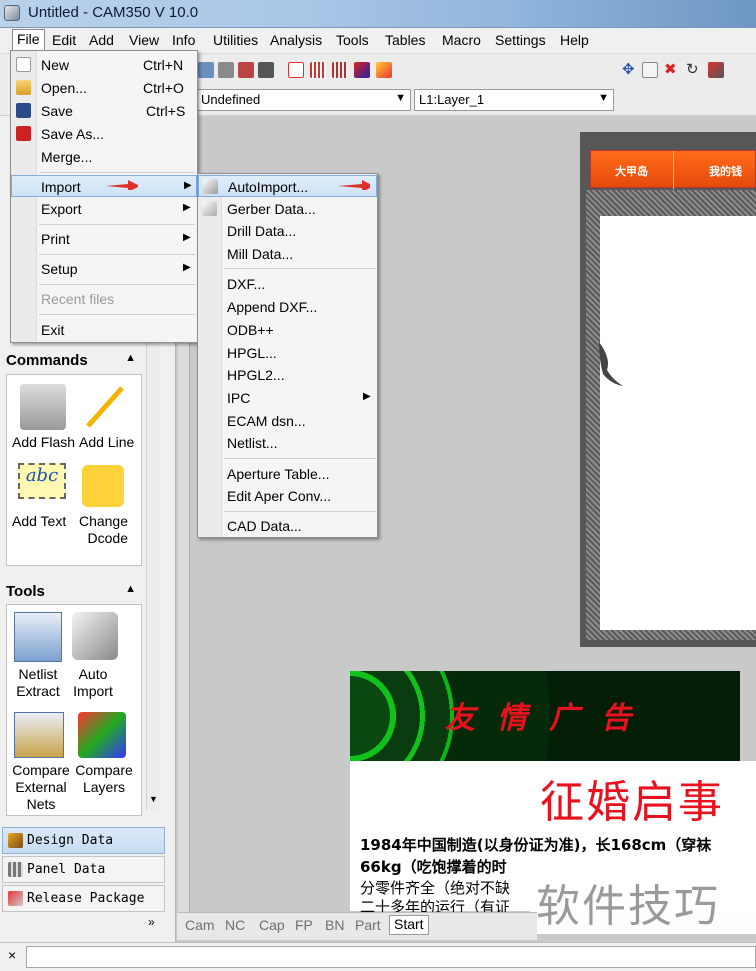  What do you see at coordinates (287, 330) in the screenshot?
I see `import-odb: ODB++` at bounding box center [287, 330].